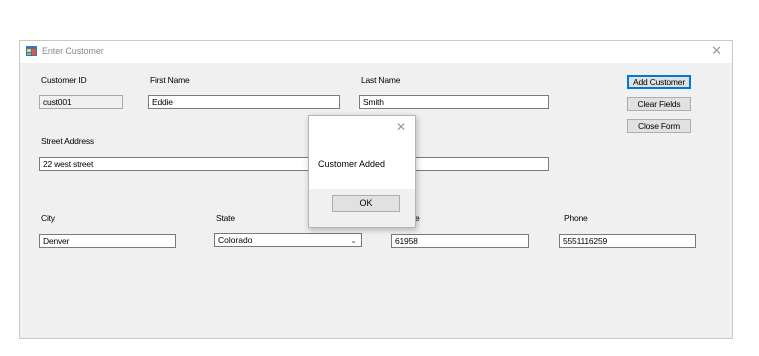 The image size is (759, 356). I want to click on street-address-label: Street Address, so click(67, 141).